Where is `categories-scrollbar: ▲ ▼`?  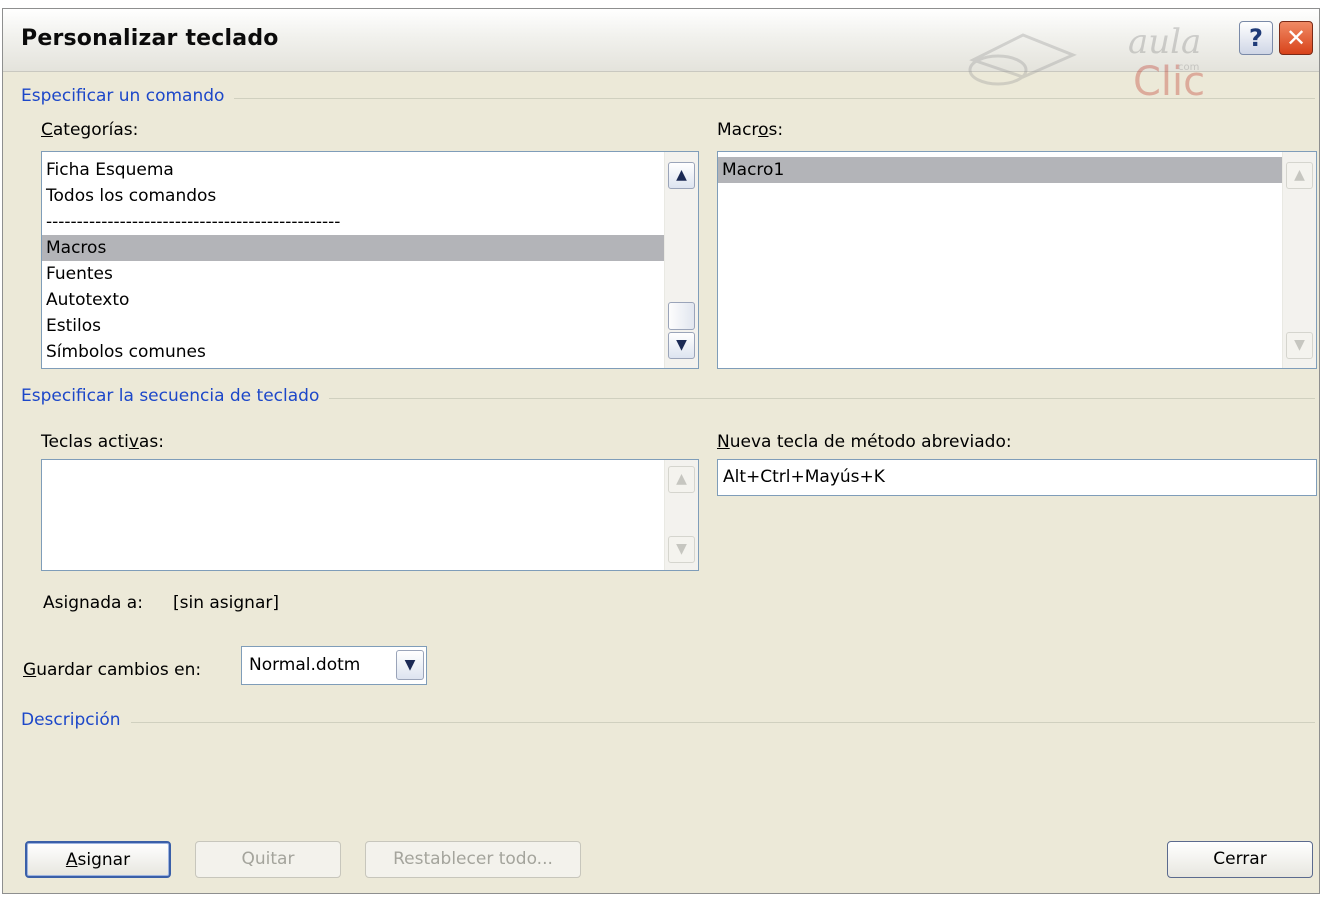
categories-scrollbar: ▲ ▼ is located at coordinates (681, 260).